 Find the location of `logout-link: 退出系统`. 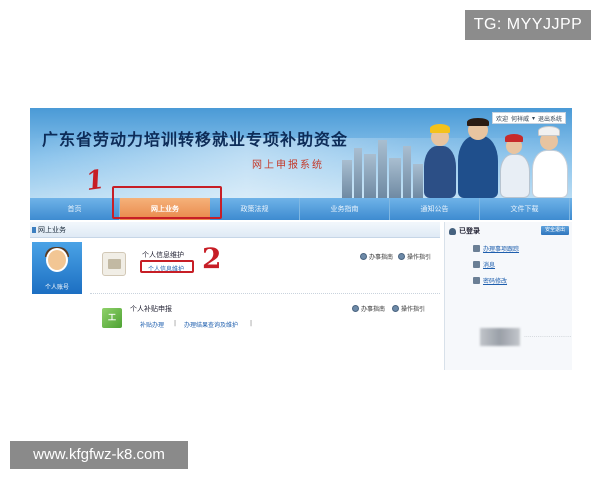

logout-link: 退出系统 is located at coordinates (550, 118).